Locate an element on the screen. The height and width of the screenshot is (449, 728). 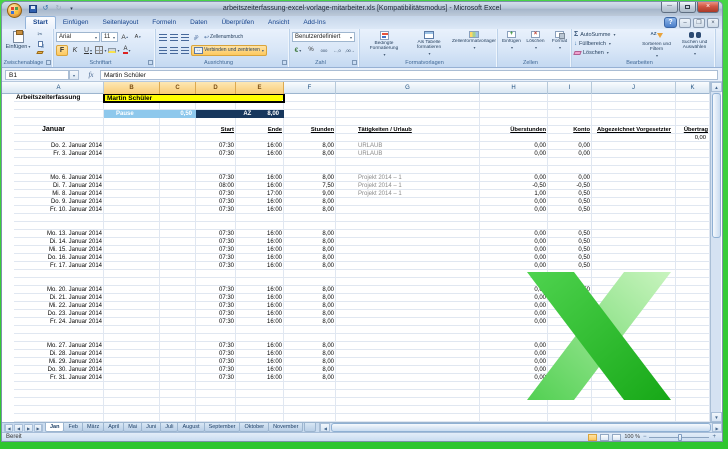
undo-button is located at coordinates (45, 9).